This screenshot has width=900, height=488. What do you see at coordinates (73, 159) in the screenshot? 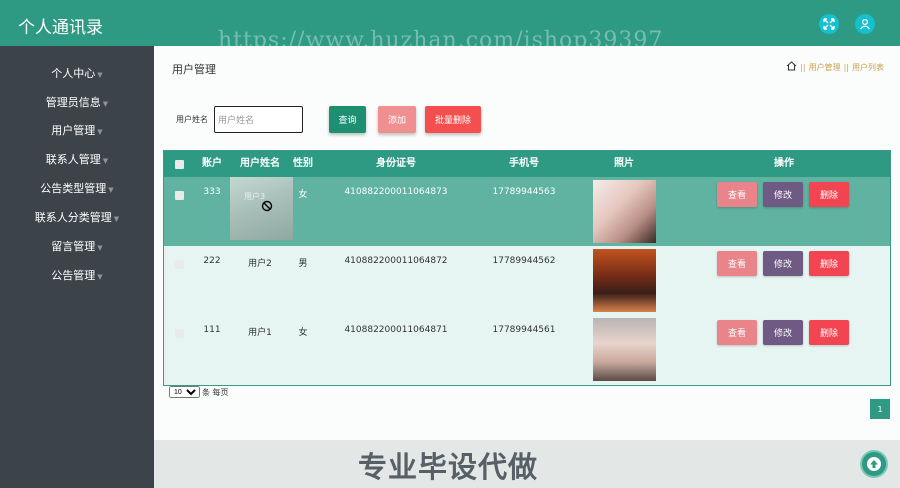
I see `sidebar-item-label: 联系人管理` at bounding box center [73, 159].